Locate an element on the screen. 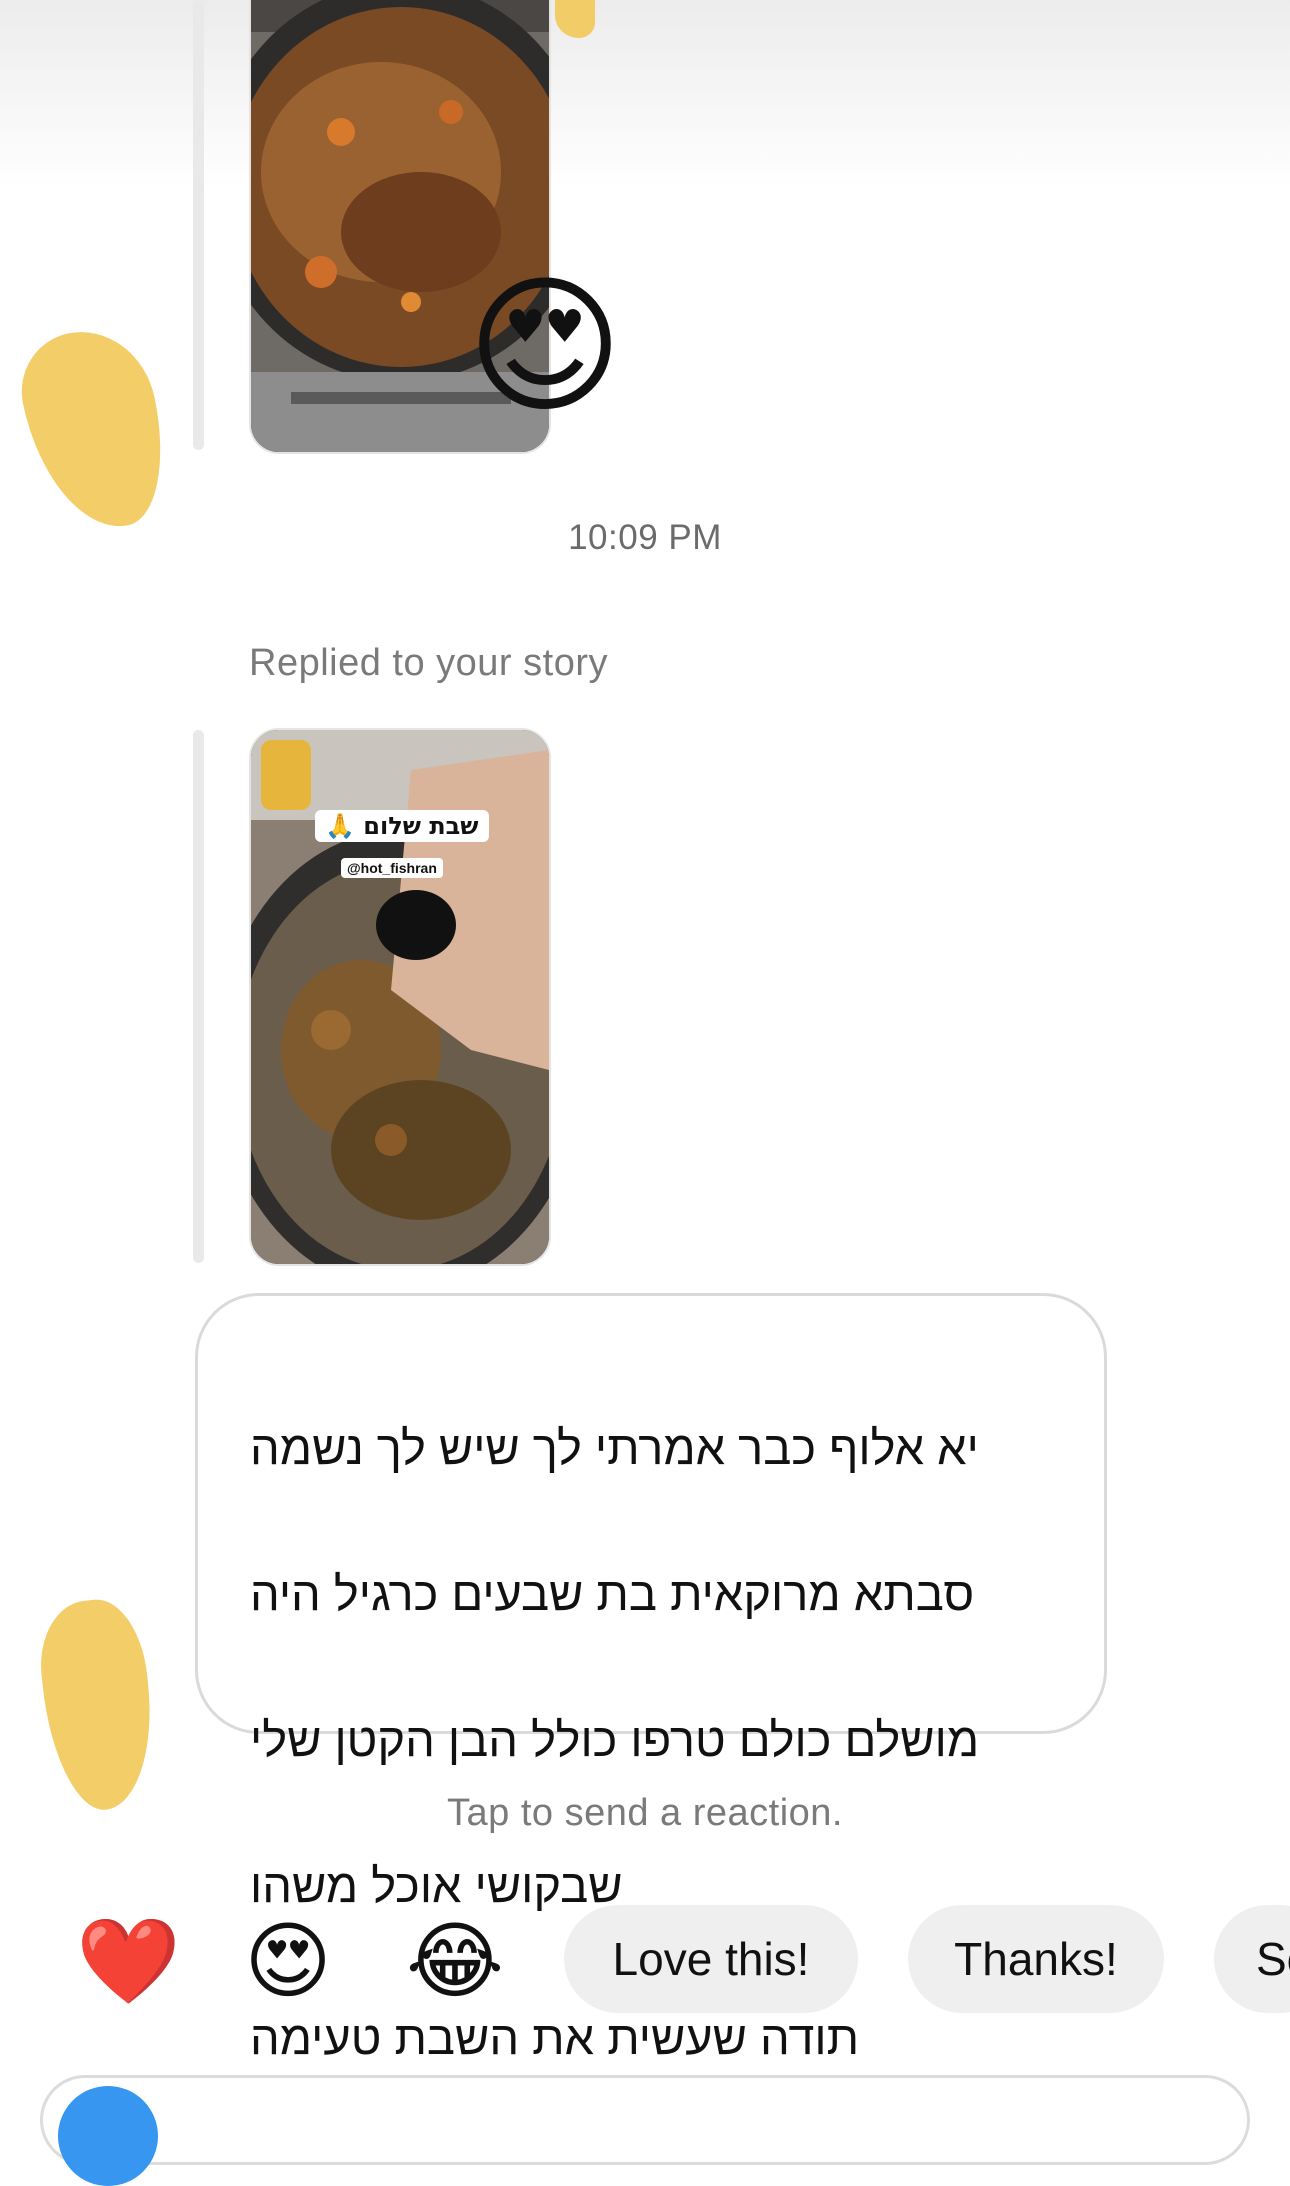 The height and width of the screenshot is (2186, 1290). story-reply-line is located at coordinates (198, 996).